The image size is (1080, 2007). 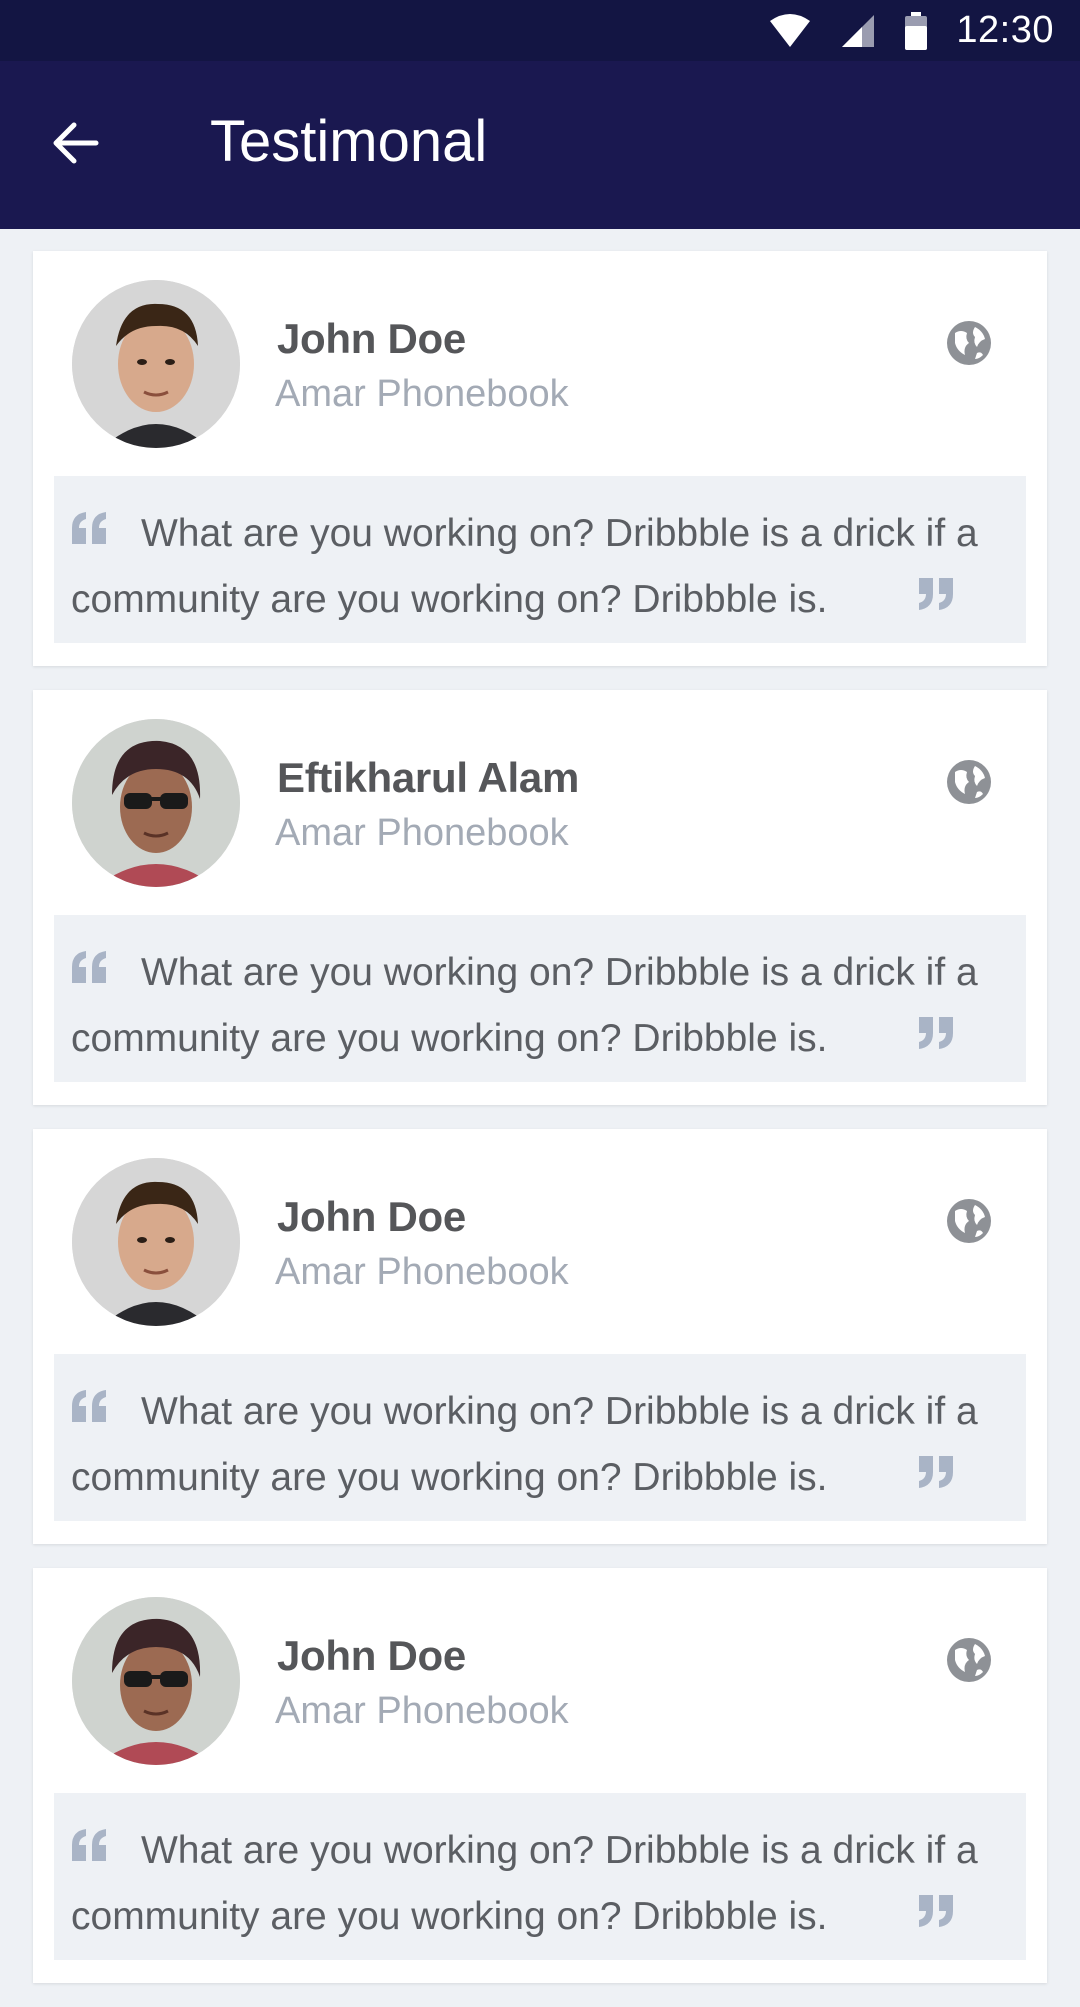 I want to click on arrow-back-icon, so click(x=76, y=143).